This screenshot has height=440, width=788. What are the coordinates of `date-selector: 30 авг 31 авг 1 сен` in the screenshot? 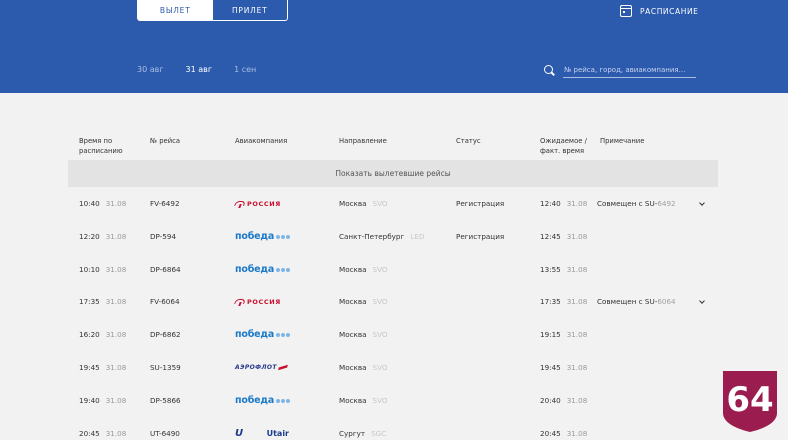 It's located at (196, 69).